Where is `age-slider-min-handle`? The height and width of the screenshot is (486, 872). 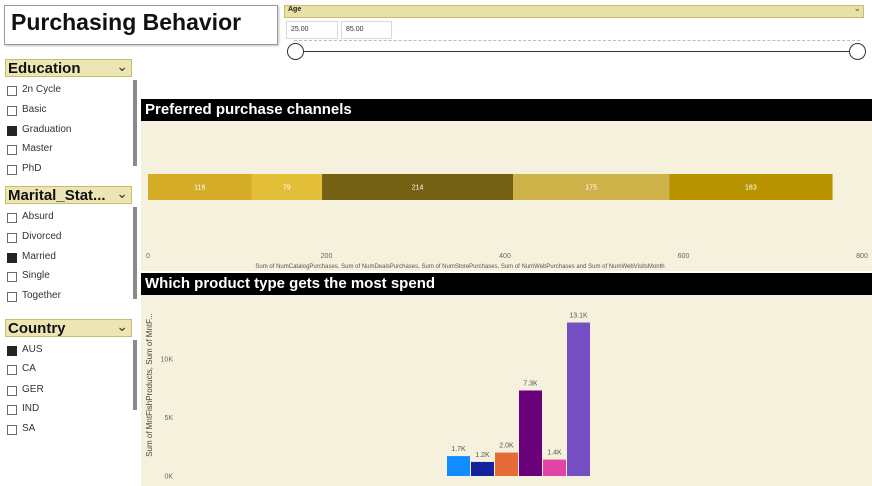
age-slider-min-handle is located at coordinates (295, 51).